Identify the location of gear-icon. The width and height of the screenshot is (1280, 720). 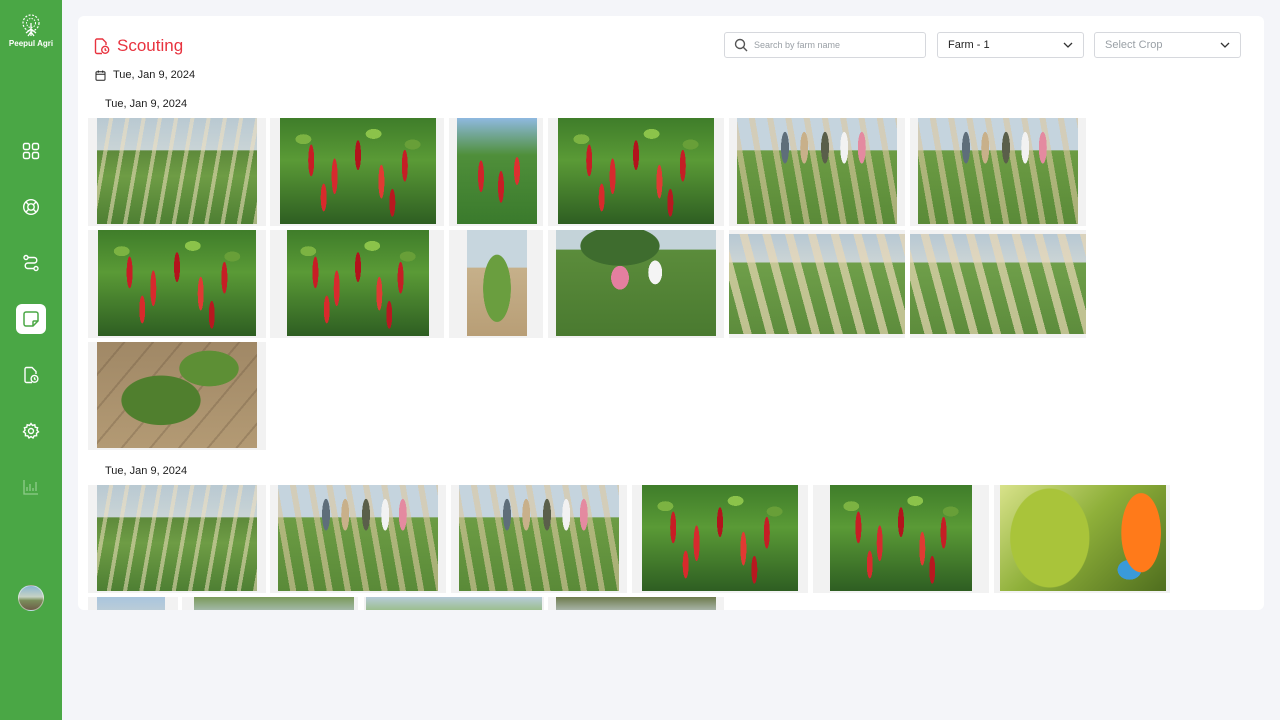
(31, 431).